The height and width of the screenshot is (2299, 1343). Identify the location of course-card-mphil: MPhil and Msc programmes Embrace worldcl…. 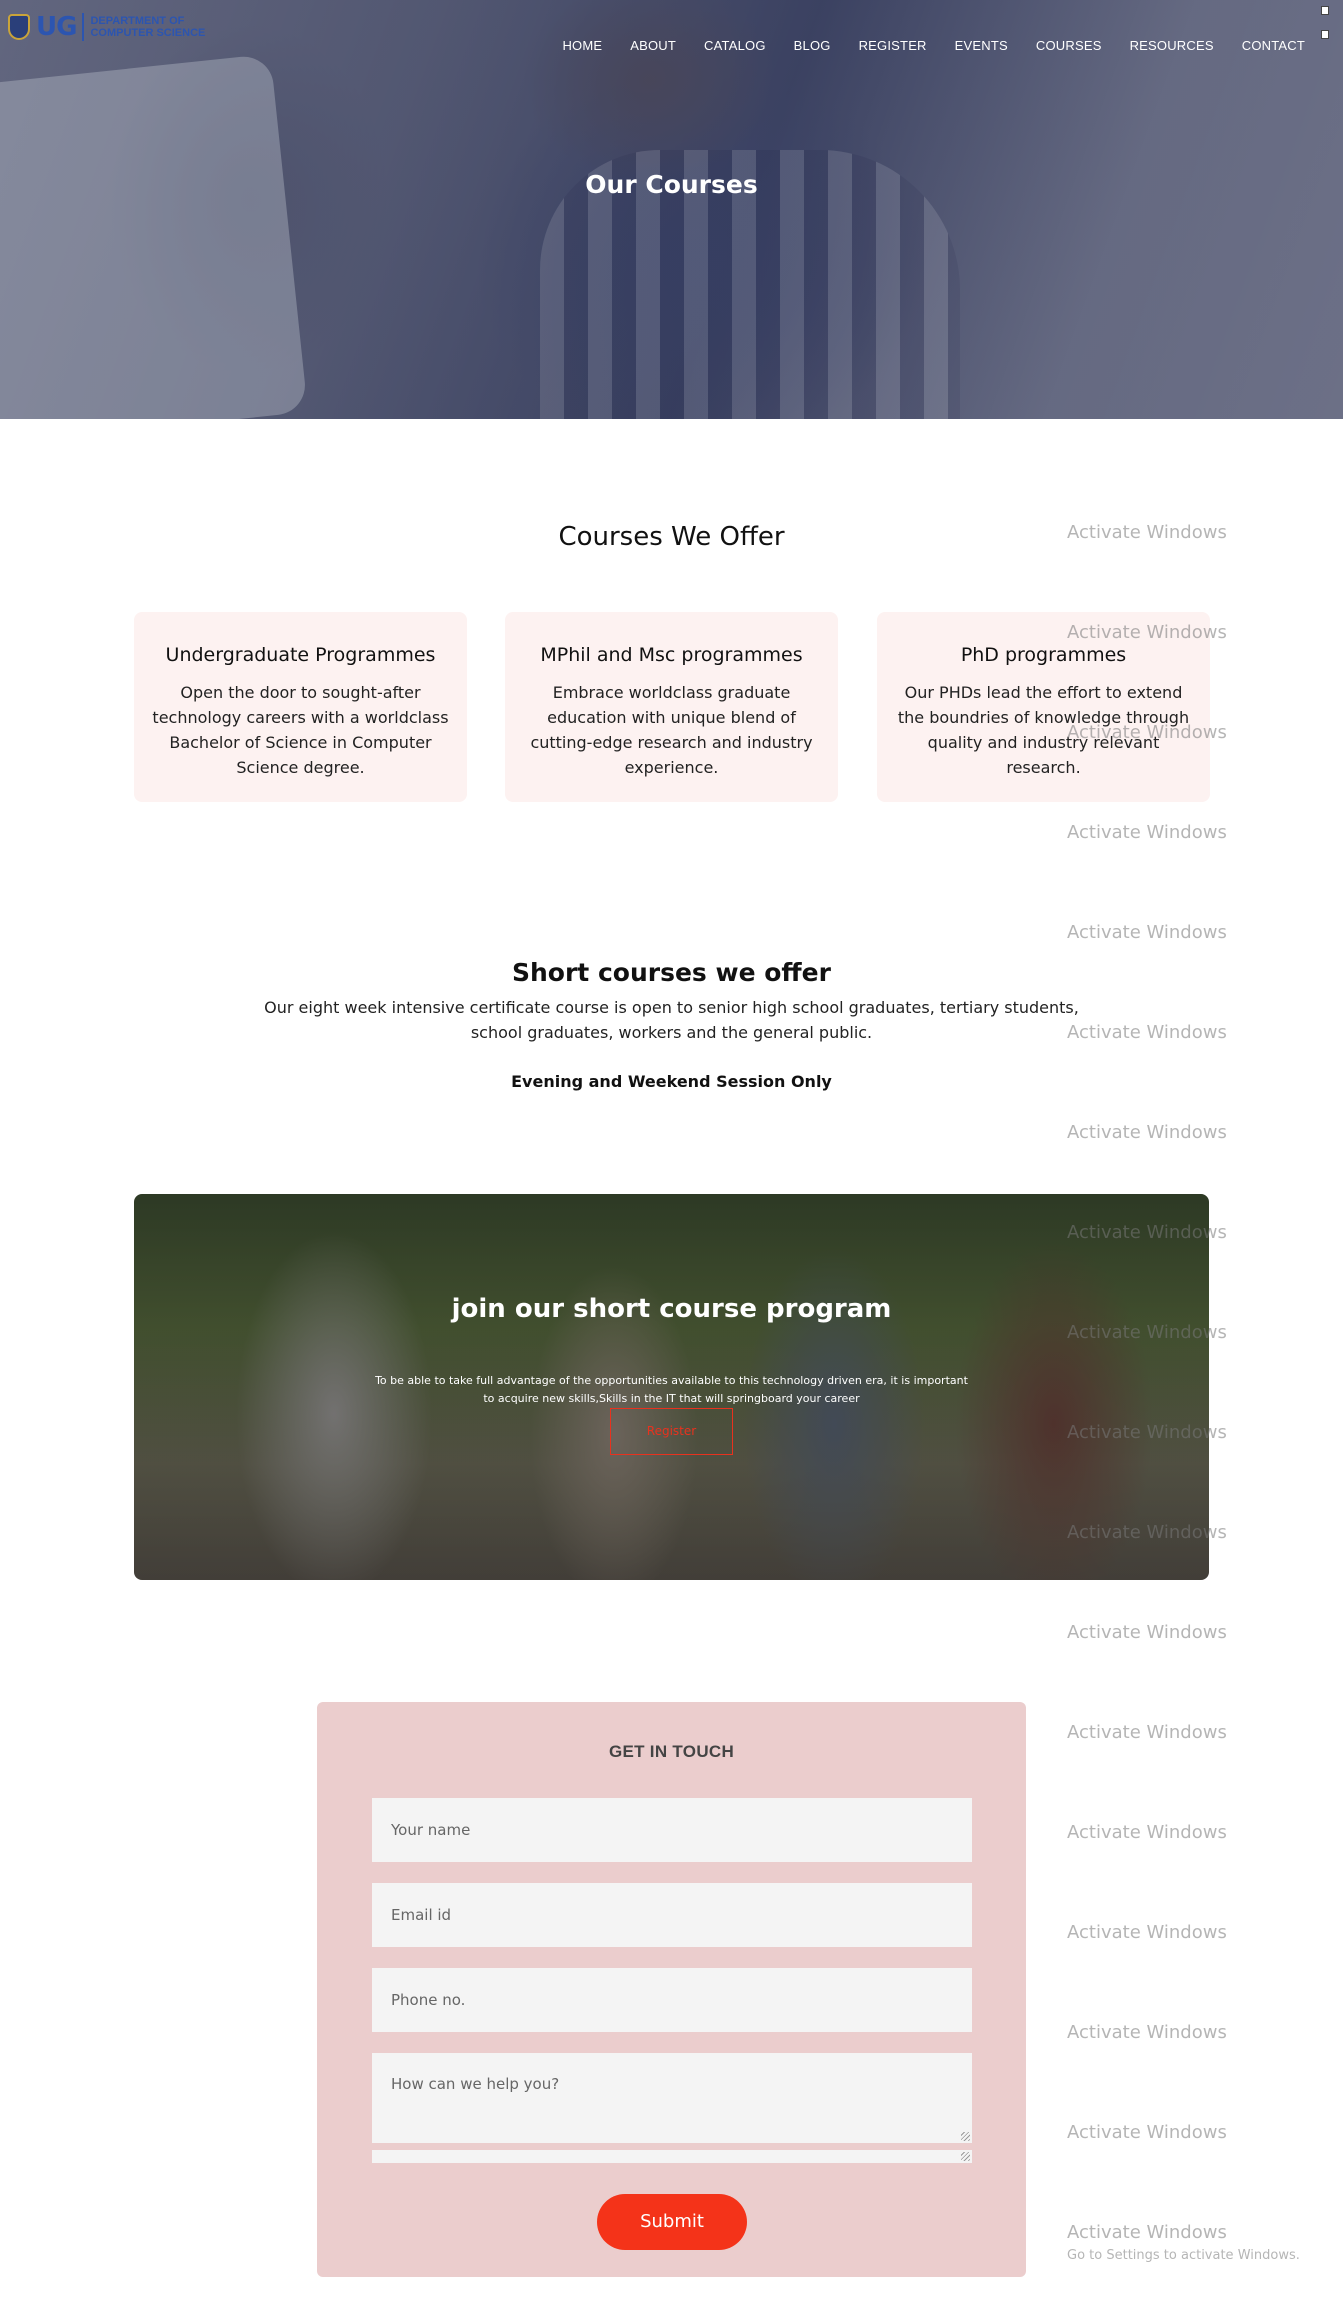
(671, 707).